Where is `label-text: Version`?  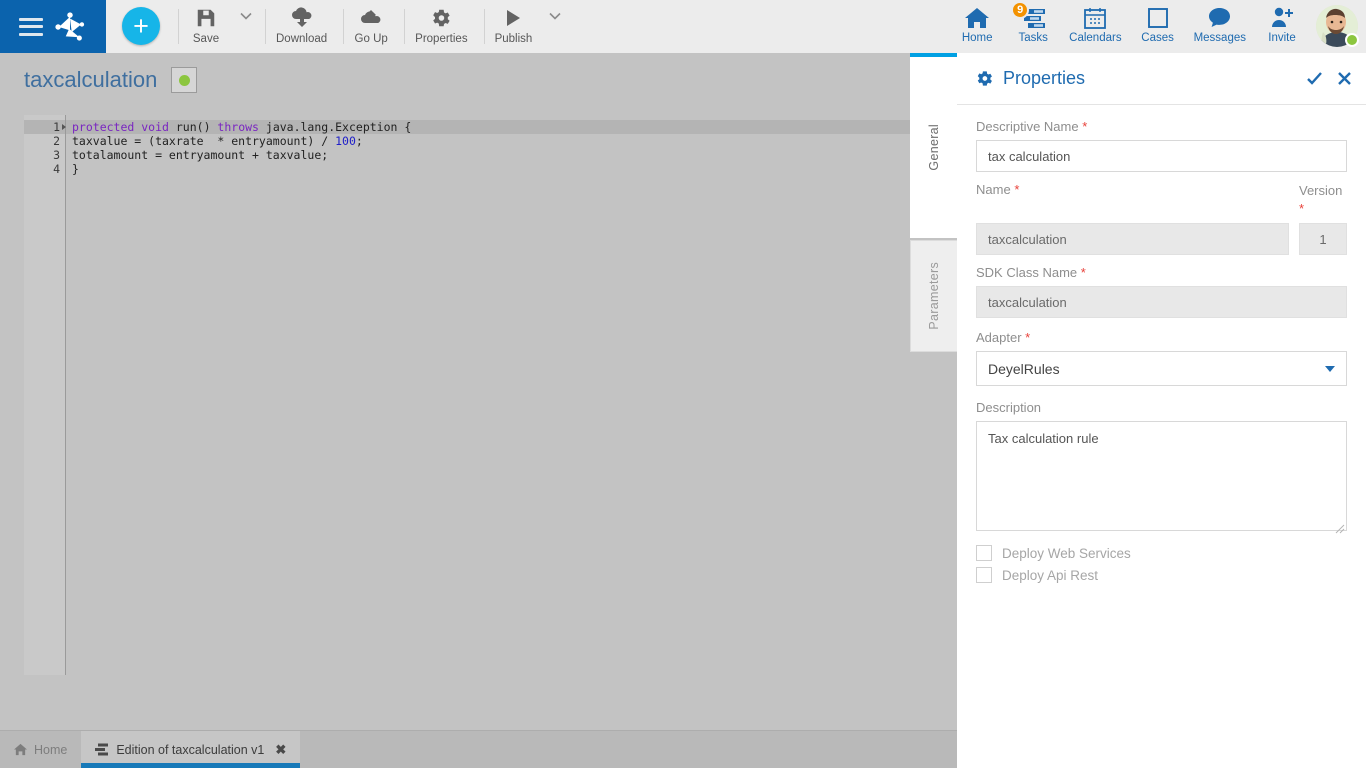 label-text: Version is located at coordinates (1321, 190).